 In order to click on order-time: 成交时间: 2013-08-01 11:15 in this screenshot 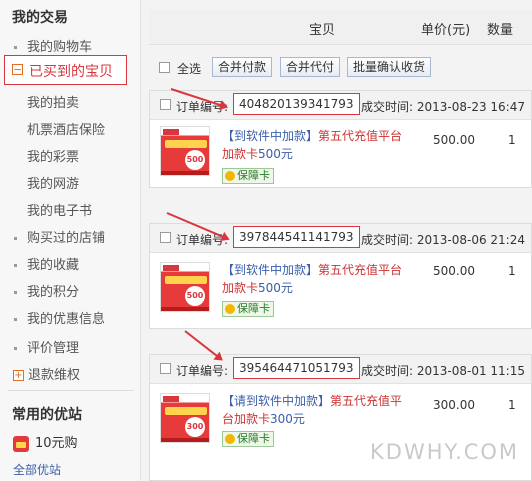, I will do `click(443, 371)`.